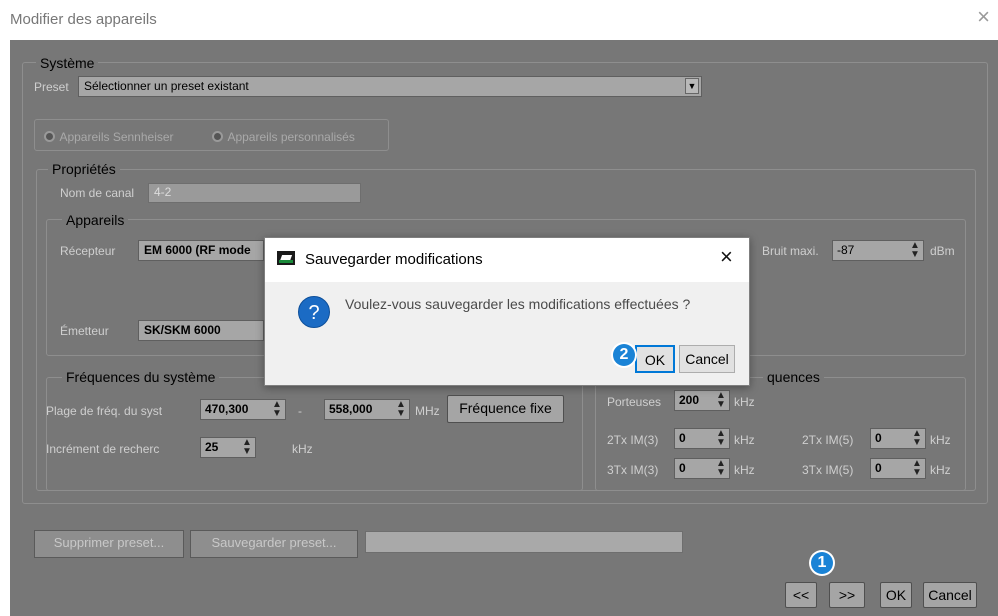 This screenshot has width=998, height=616. Describe the element at coordinates (507, 260) in the screenshot. I see `dialog-titlebar: Sauvegarder modifications ×` at that location.